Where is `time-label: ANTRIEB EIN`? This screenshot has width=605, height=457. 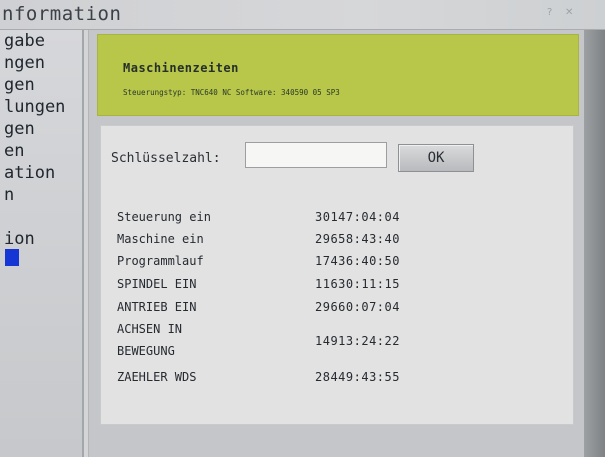 time-label: ANTRIEB EIN is located at coordinates (157, 307).